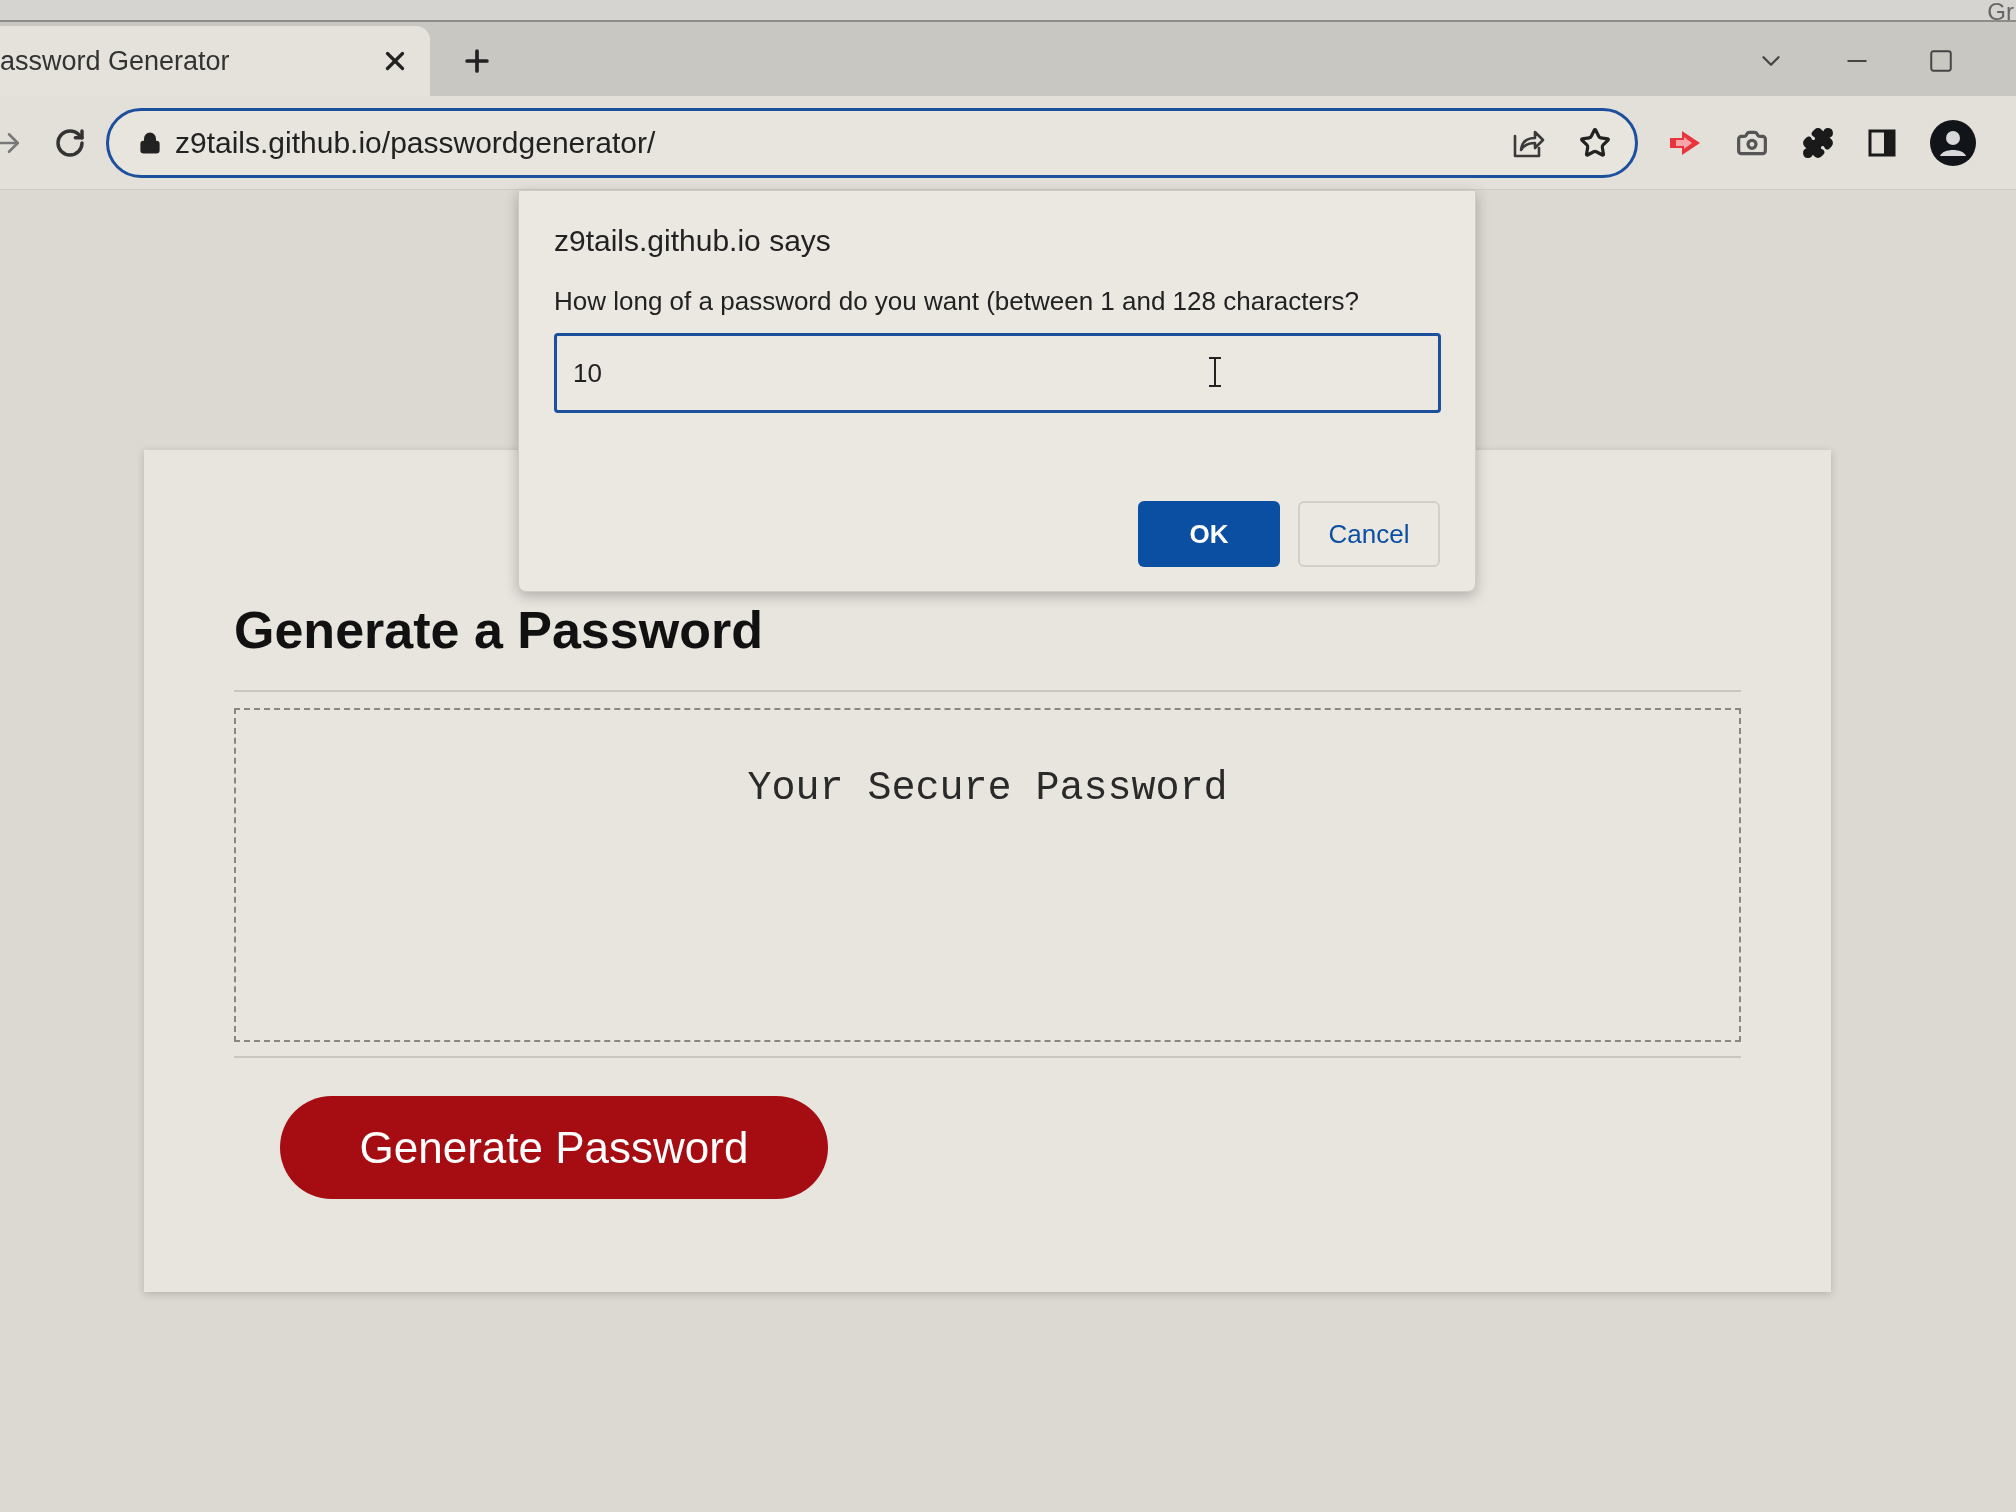 The height and width of the screenshot is (1512, 2016). What do you see at coordinates (499, 630) in the screenshot?
I see `card-heading: Generate a Password` at bounding box center [499, 630].